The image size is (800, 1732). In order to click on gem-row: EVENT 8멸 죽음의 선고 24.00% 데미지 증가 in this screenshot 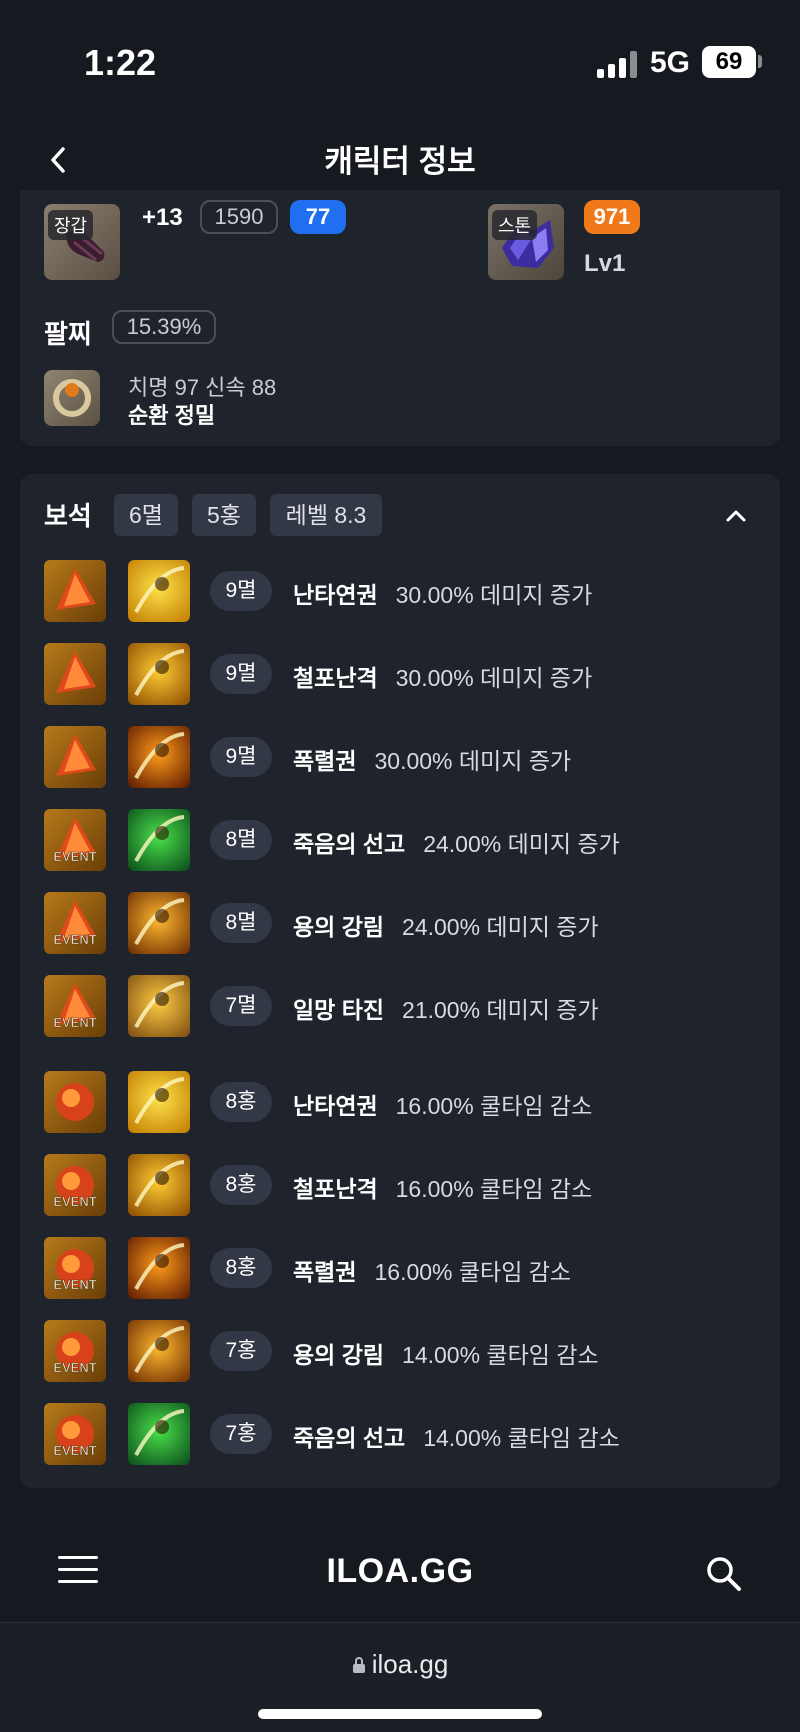, I will do `click(400, 840)`.